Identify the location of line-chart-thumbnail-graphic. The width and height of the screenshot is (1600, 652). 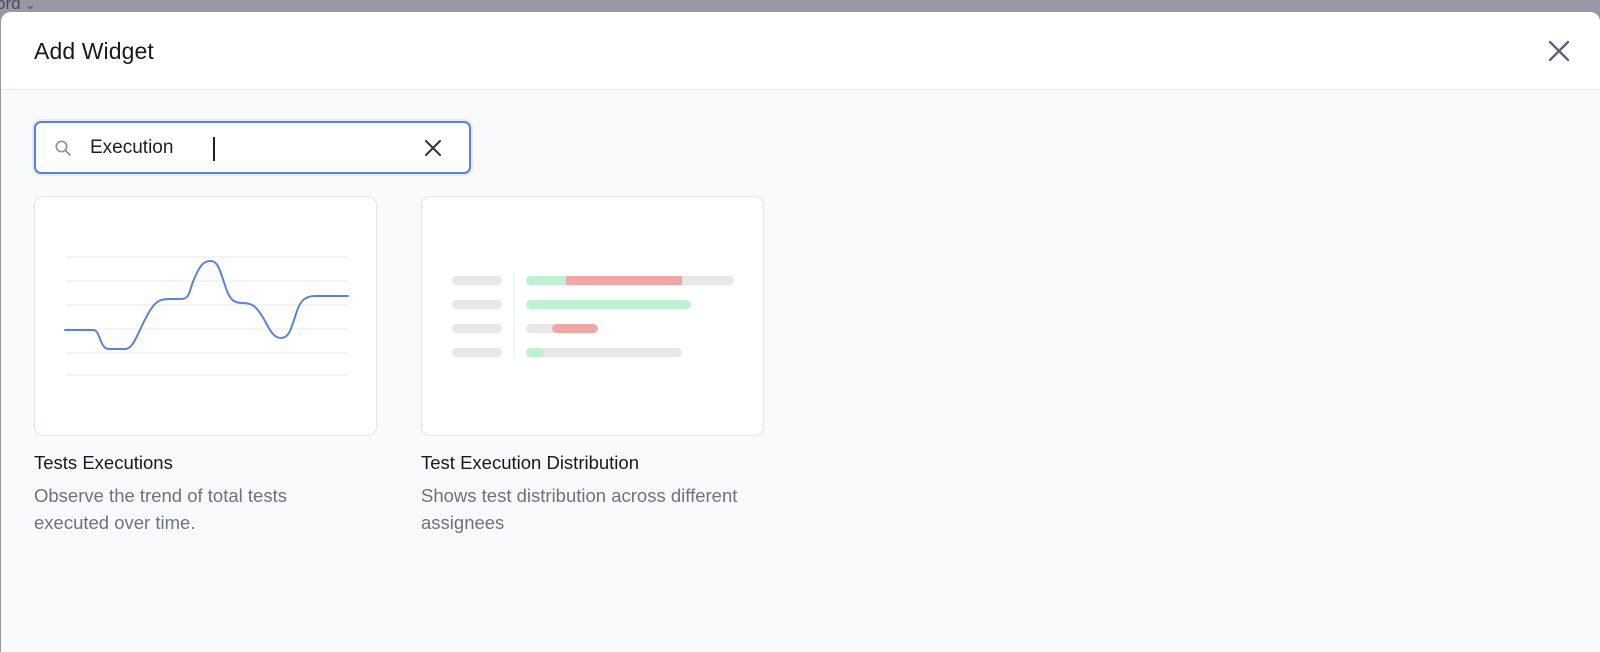
(206, 316).